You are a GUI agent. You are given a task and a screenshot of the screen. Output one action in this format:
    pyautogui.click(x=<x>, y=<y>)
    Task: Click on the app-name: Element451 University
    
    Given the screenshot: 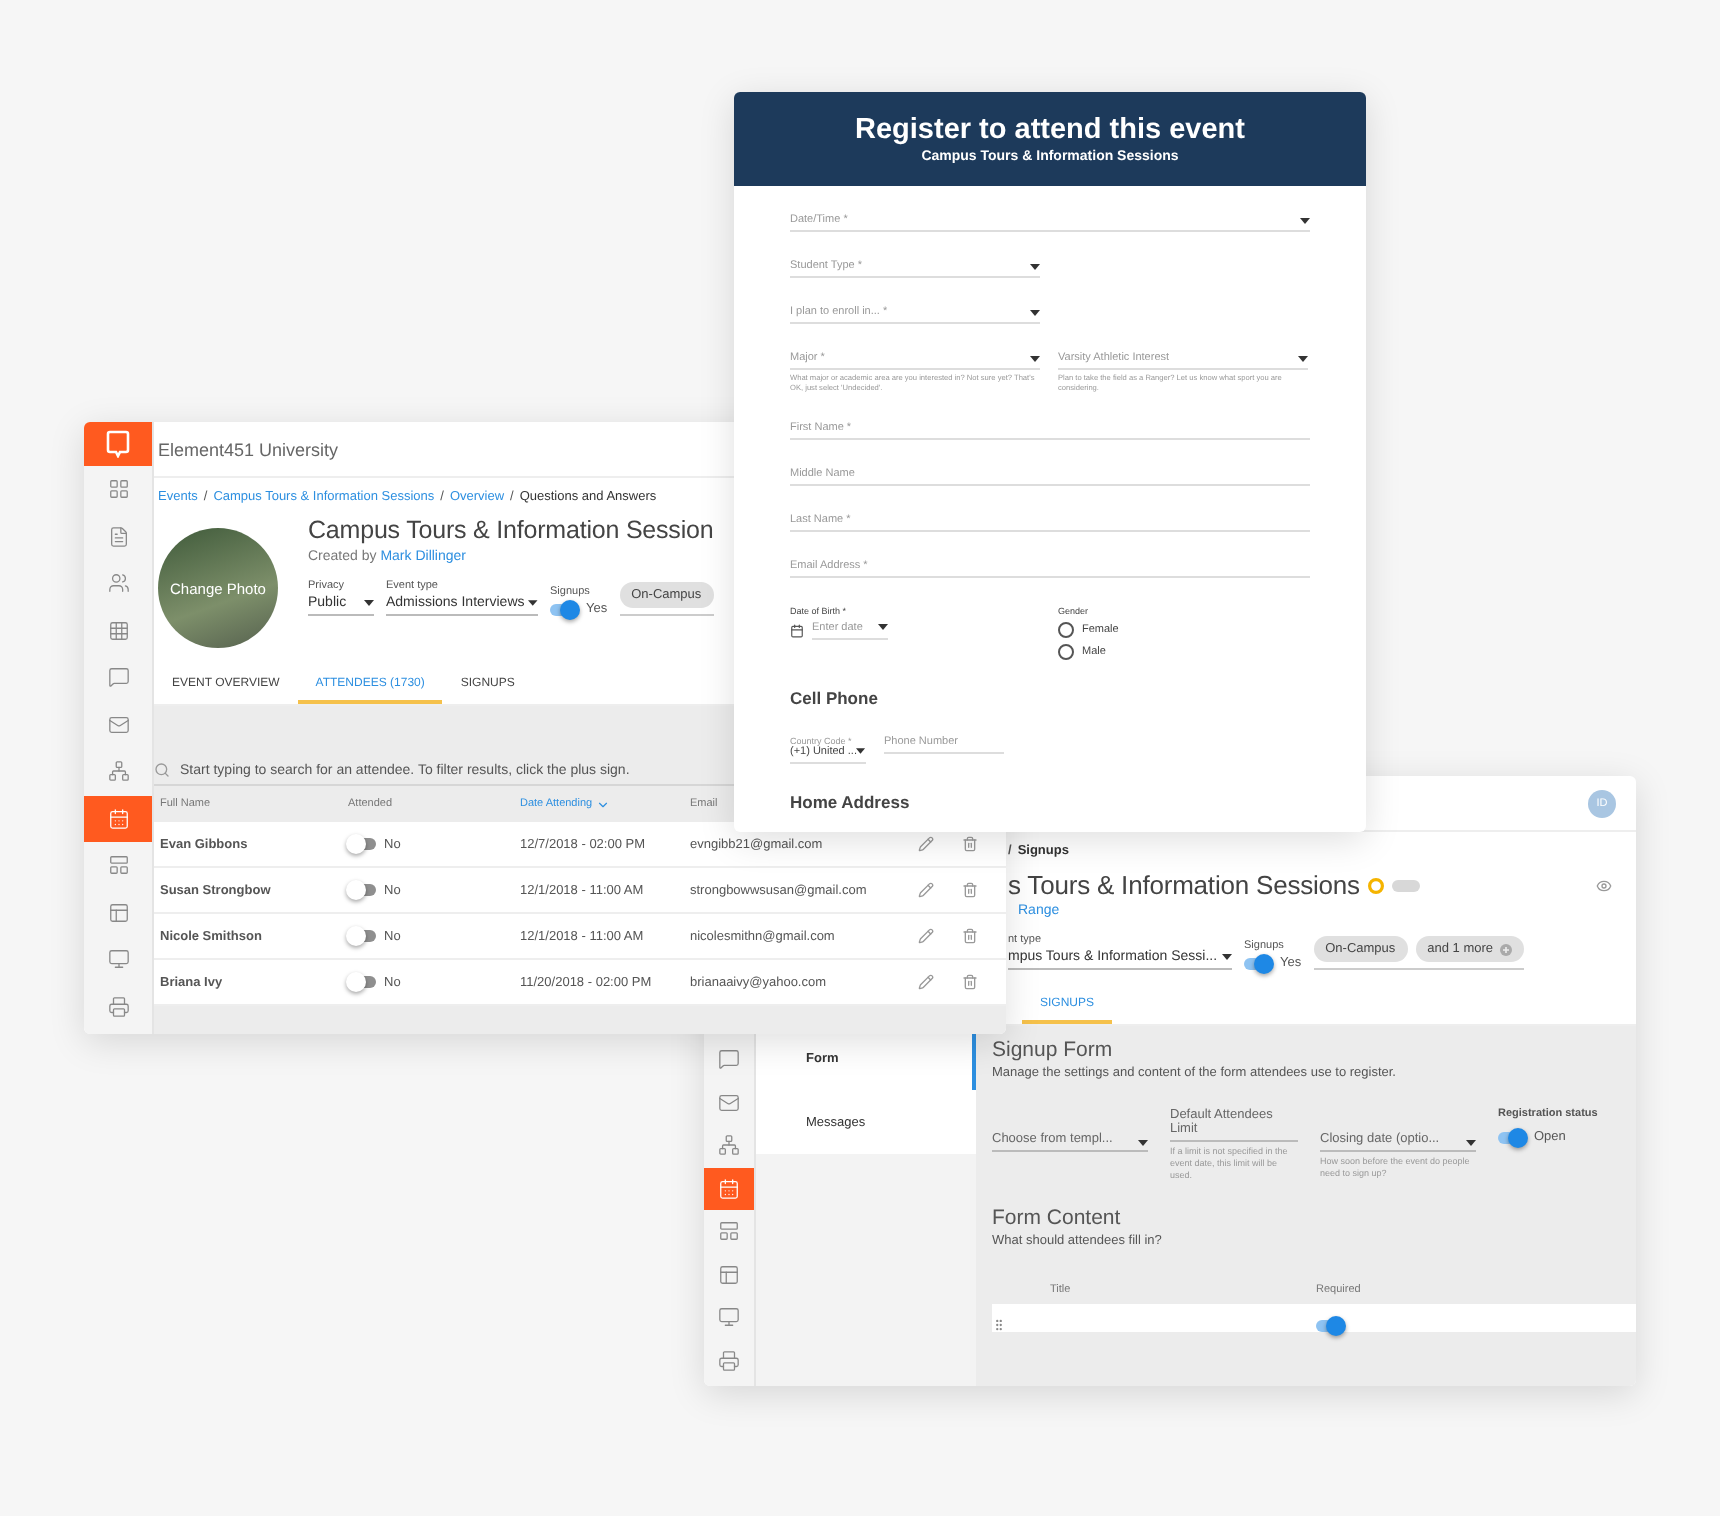 What is the action you would take?
    pyautogui.click(x=248, y=449)
    